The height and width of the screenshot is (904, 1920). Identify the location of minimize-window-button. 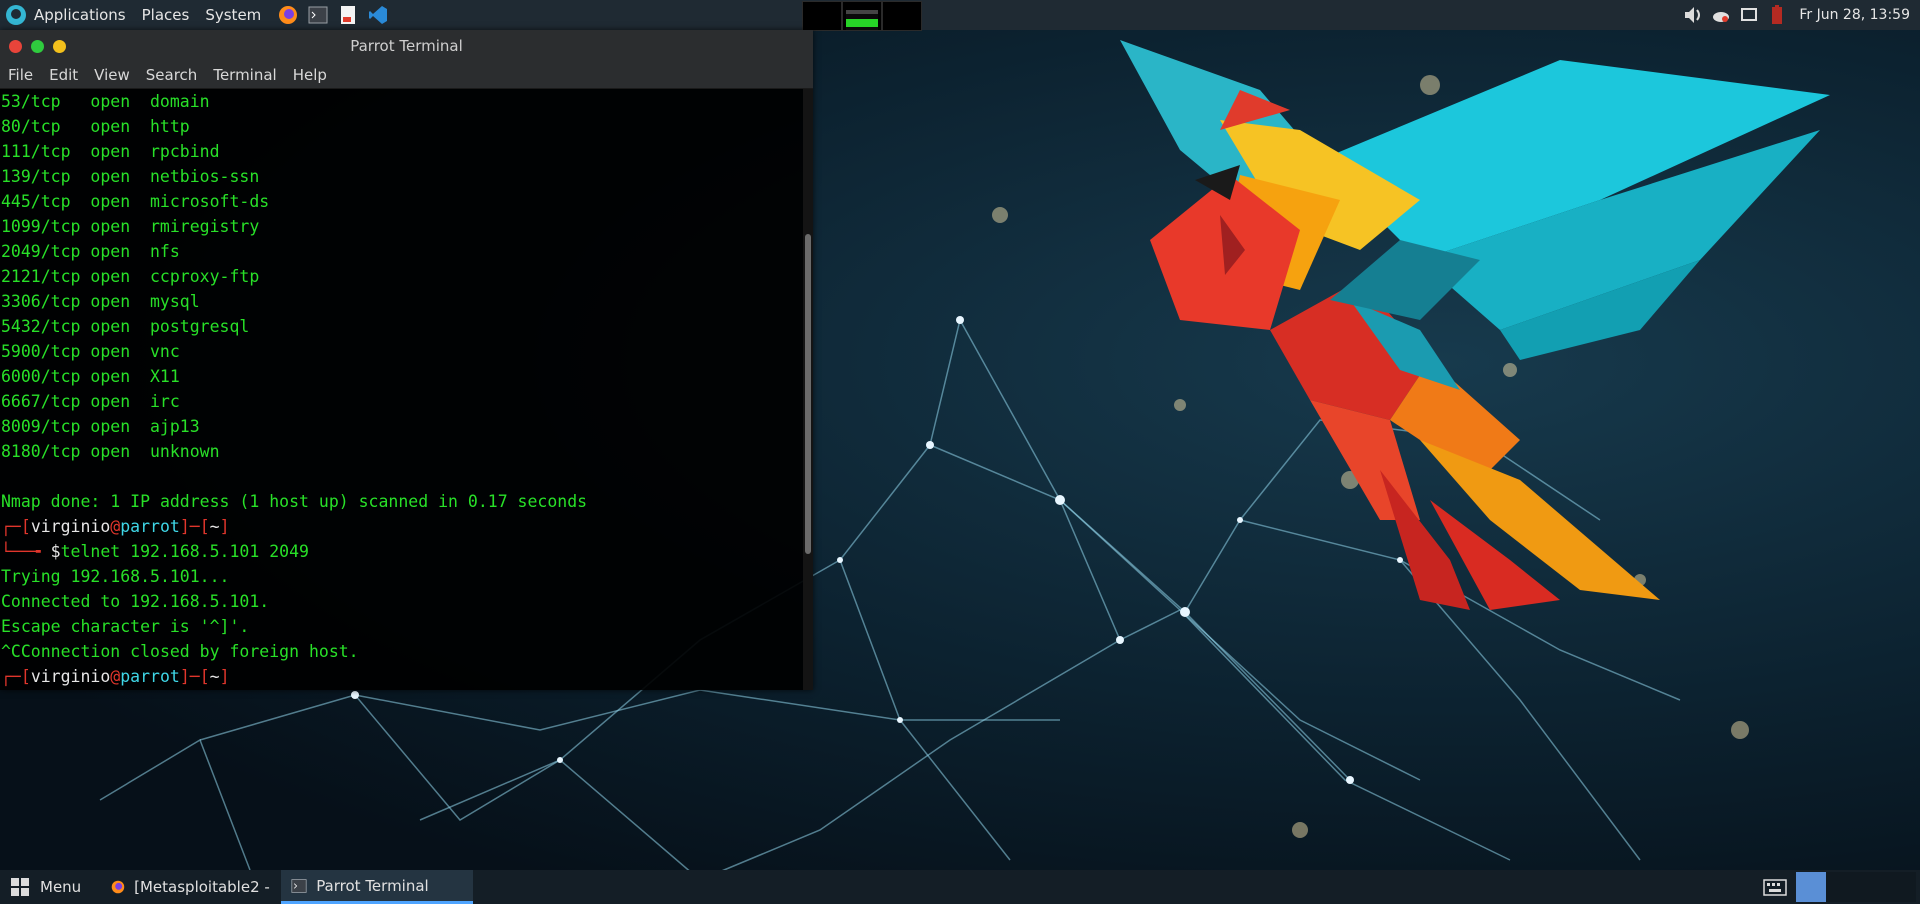
(37, 46).